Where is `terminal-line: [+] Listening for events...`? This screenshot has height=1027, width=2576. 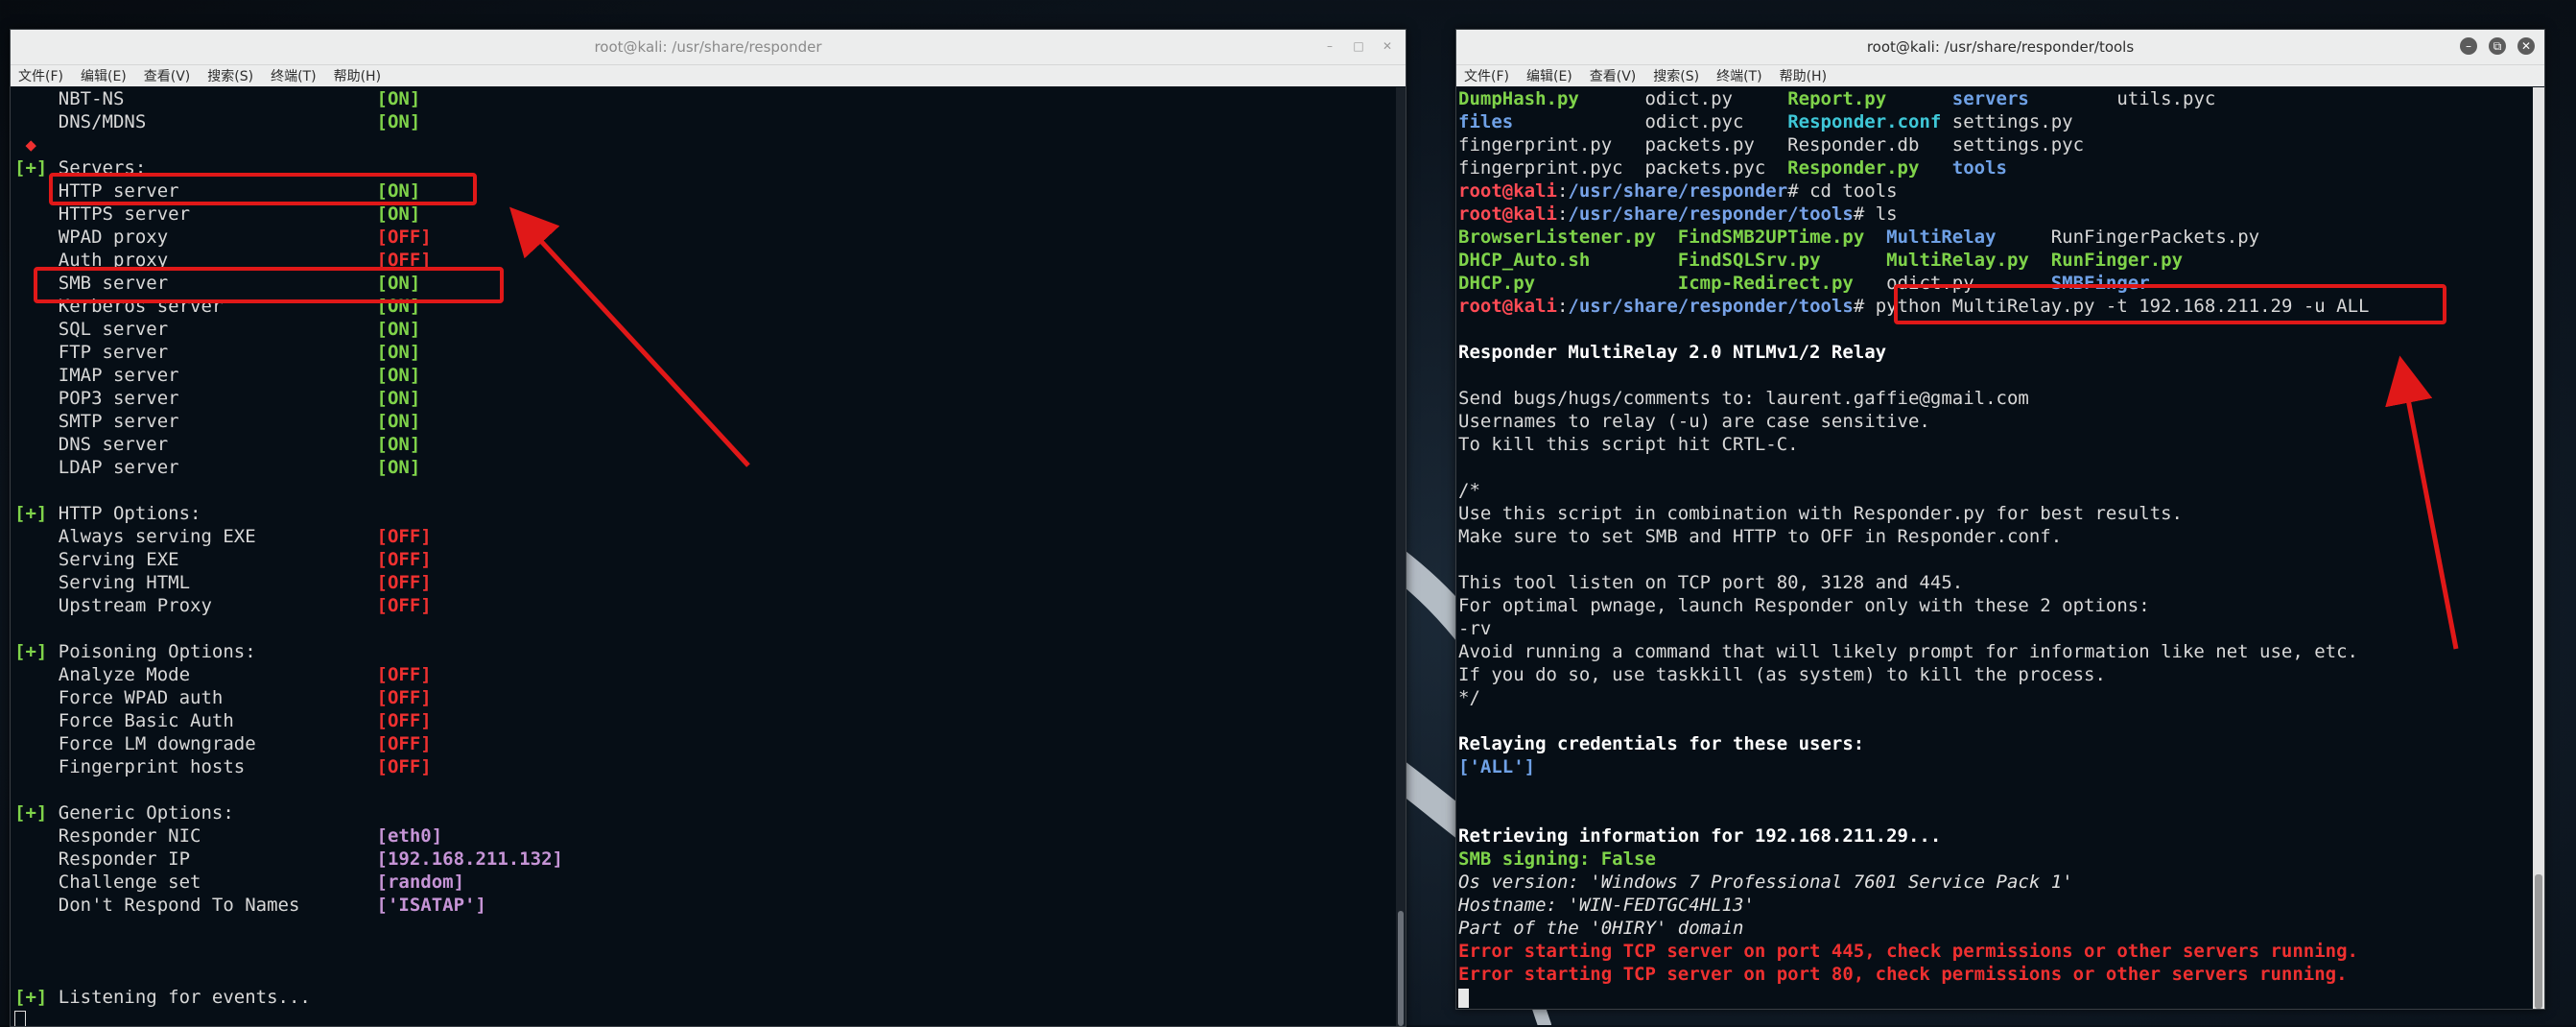 terminal-line: [+] Listening for events... is located at coordinates (710, 997).